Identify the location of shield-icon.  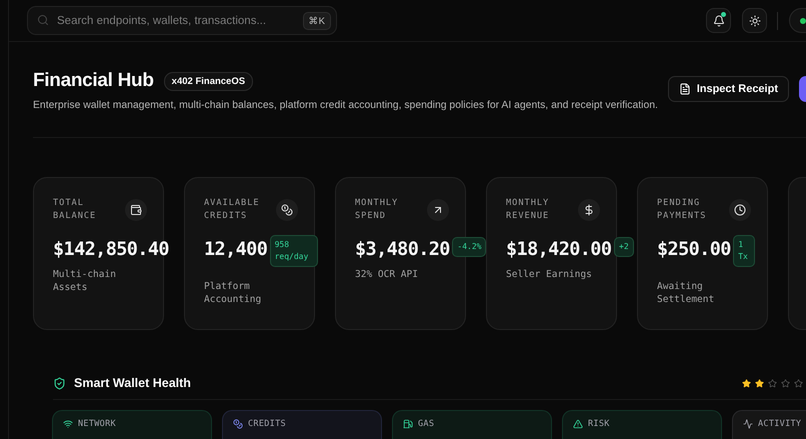
(59, 383).